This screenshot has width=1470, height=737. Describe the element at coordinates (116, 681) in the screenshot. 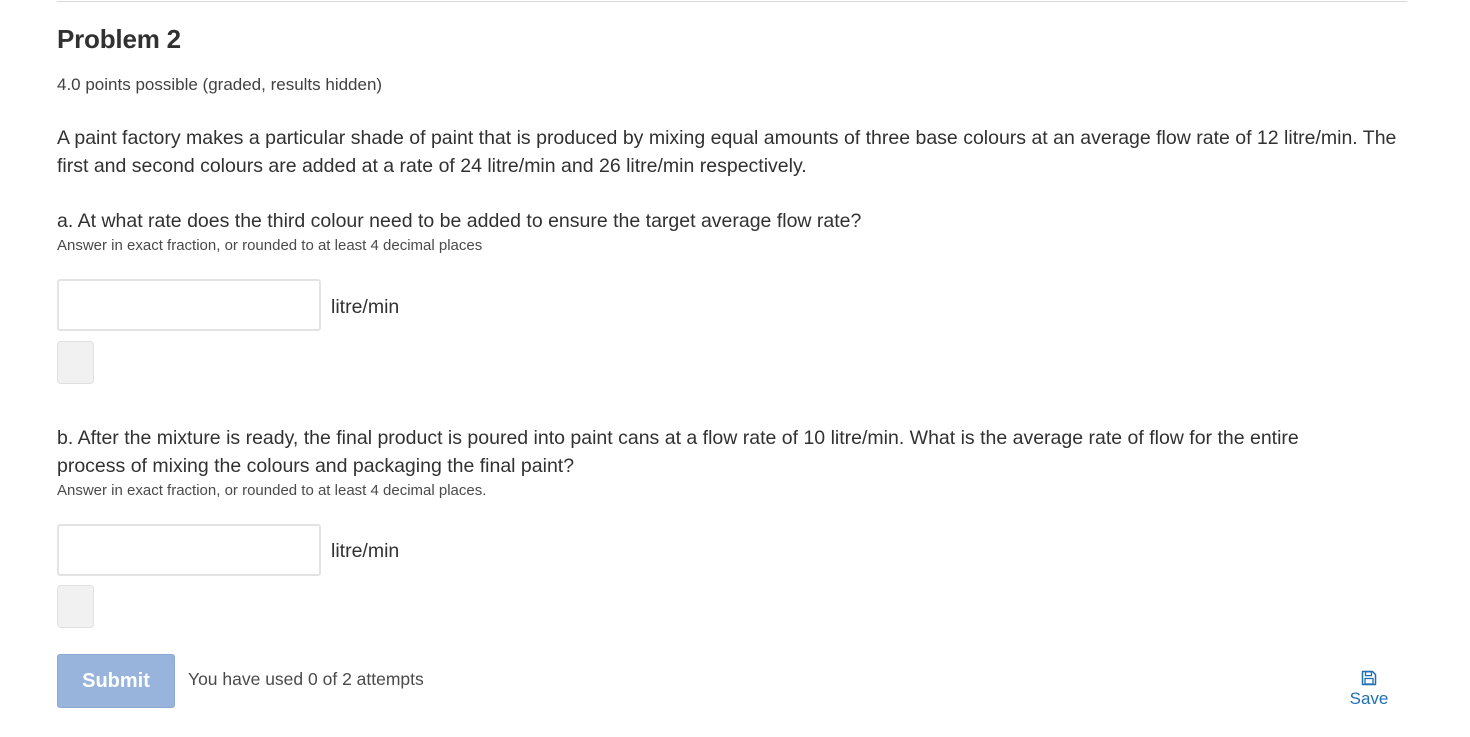

I see `submit-button: Submit` at that location.